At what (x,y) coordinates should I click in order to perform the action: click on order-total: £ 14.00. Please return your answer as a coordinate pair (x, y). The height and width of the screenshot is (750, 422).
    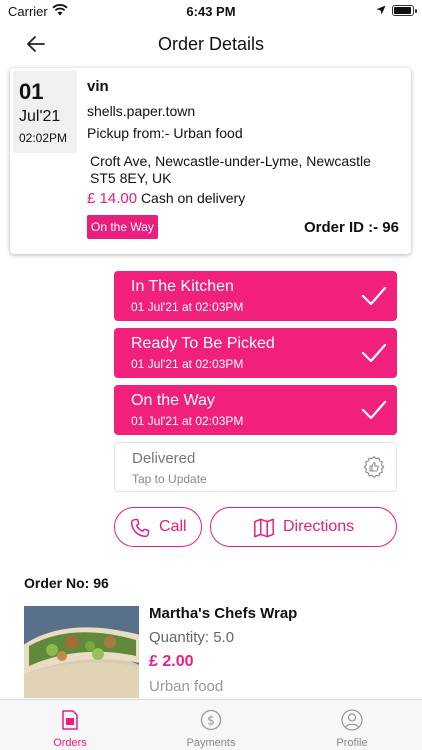
    Looking at the image, I should click on (112, 198).